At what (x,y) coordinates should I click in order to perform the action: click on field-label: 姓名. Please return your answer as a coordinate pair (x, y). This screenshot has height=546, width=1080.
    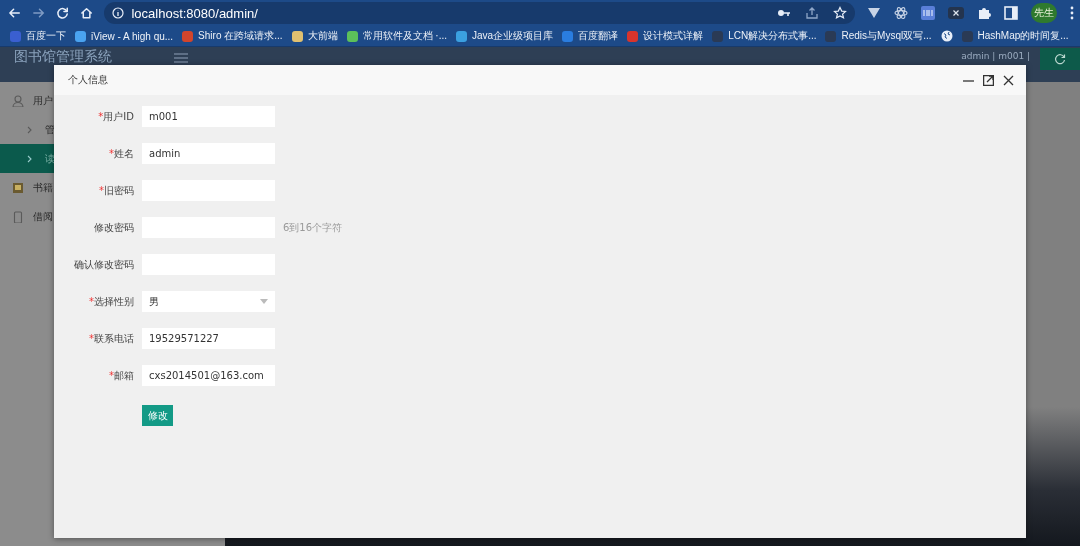
    Looking at the image, I should click on (124, 153).